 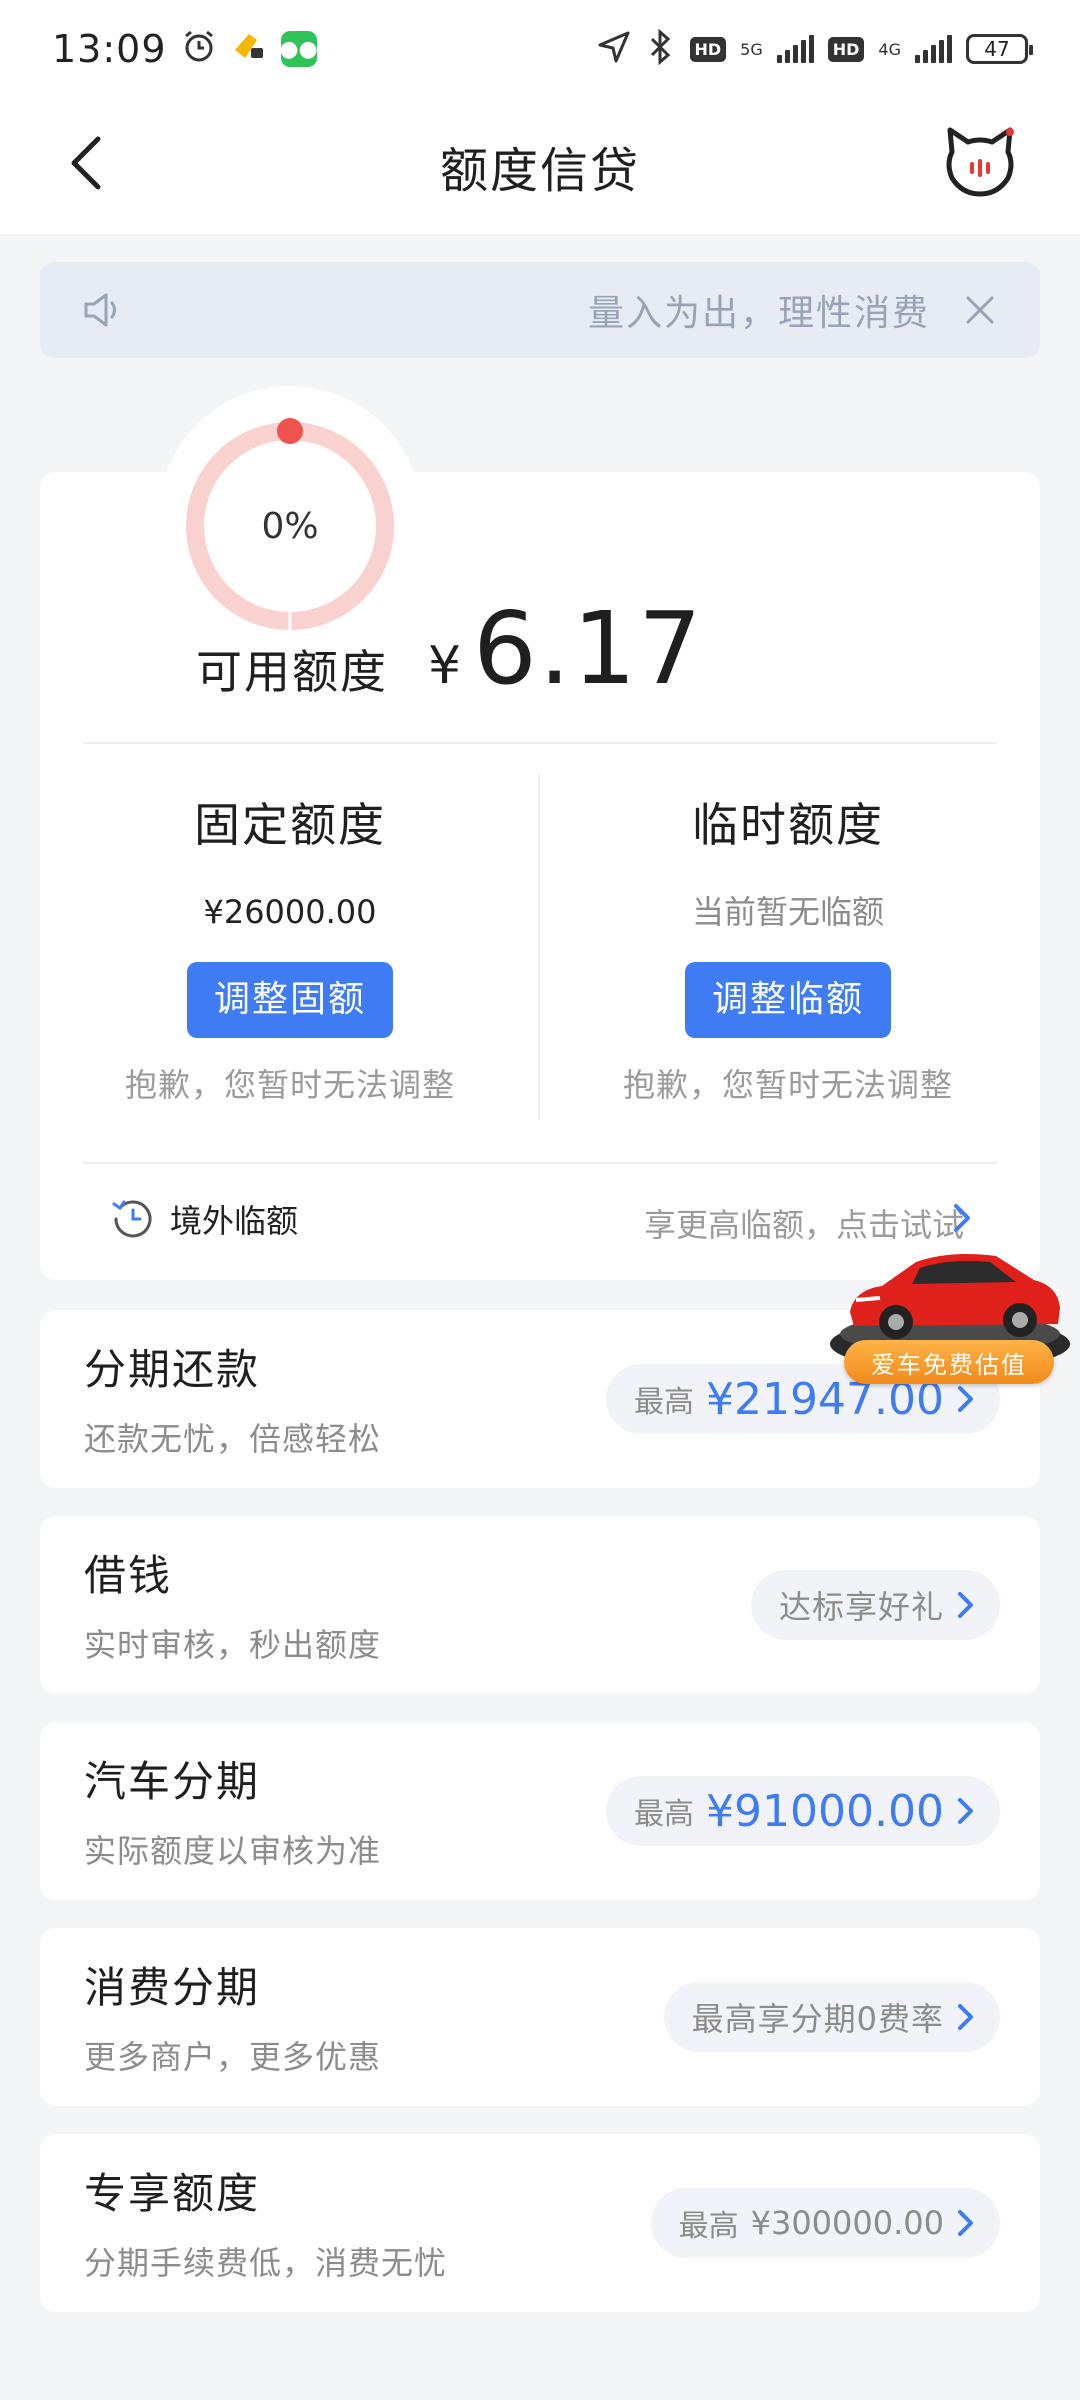 I want to click on cat-mascot-icon, so click(x=980, y=162).